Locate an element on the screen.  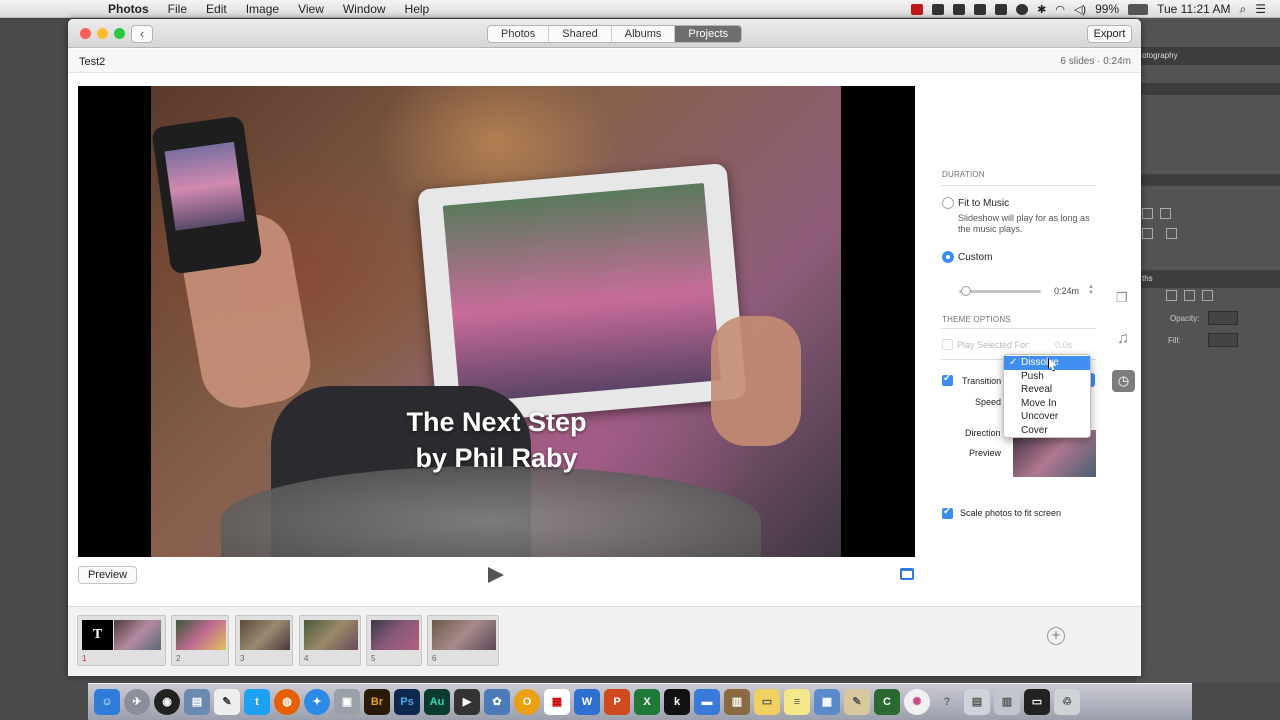
transition-checkbox is located at coordinates (947, 379).